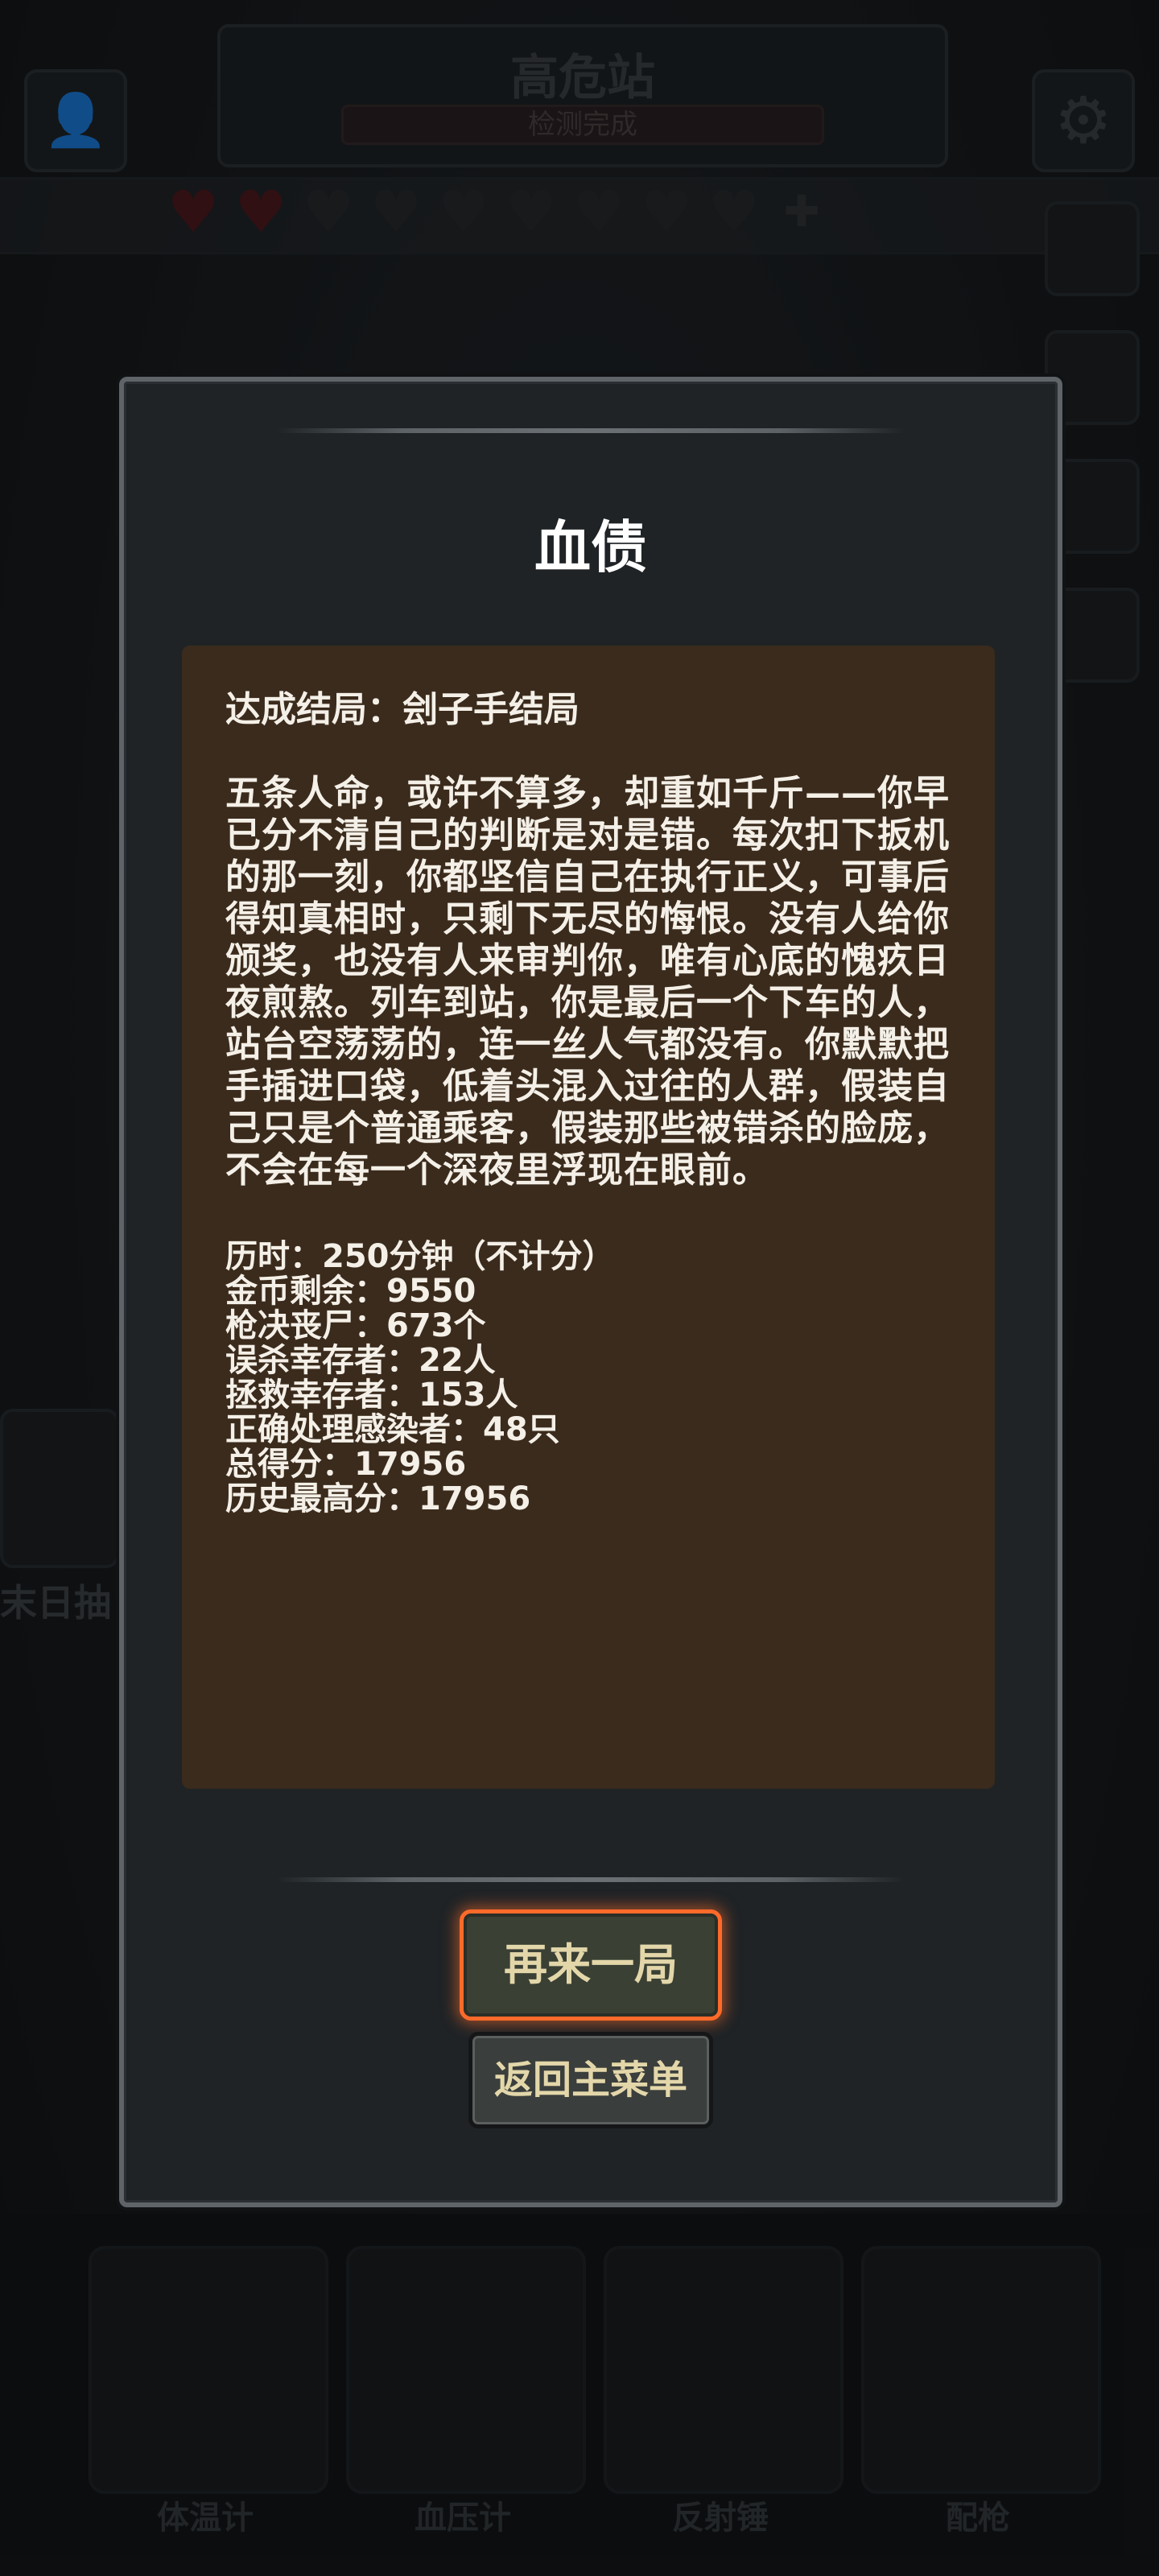 This screenshot has height=2576, width=1159. I want to click on stat-total-score: 总得分：17956, so click(346, 1464).